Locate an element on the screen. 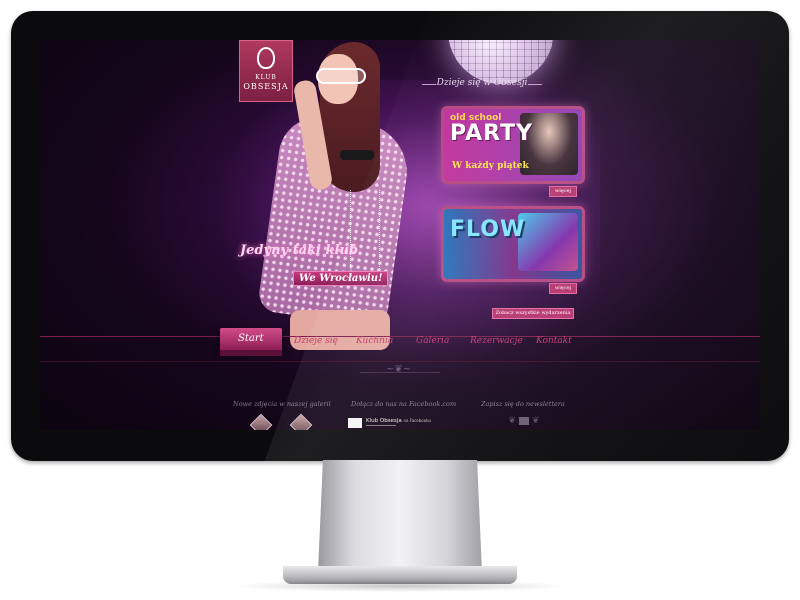  all-events-button: Zobacz wszystkie wydarzenia is located at coordinates (533, 313).